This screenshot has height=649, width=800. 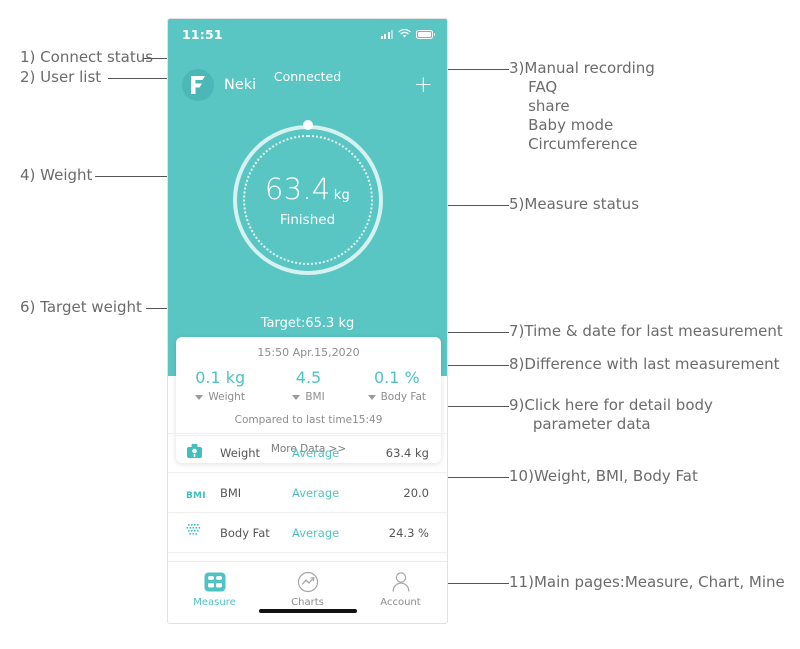 I want to click on dial-center: 63.4 kg Finished, so click(x=308, y=200).